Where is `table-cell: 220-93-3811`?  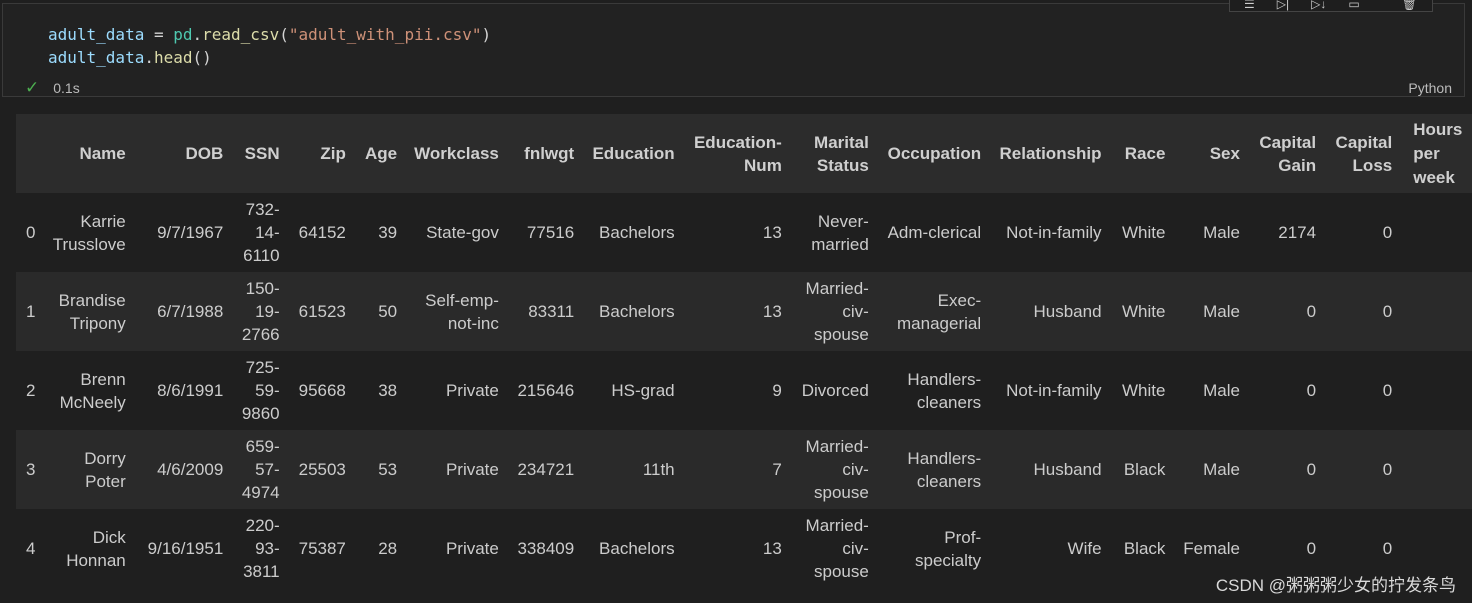 table-cell: 220-93-3811 is located at coordinates (259, 548).